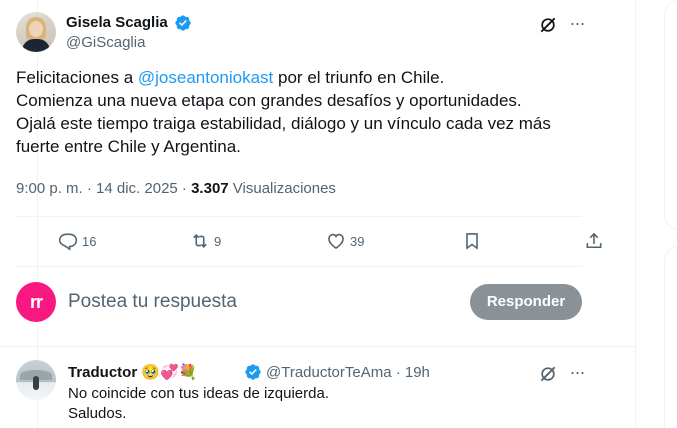 This screenshot has height=428, width=677. I want to click on bookmark-icon, so click(472, 241).